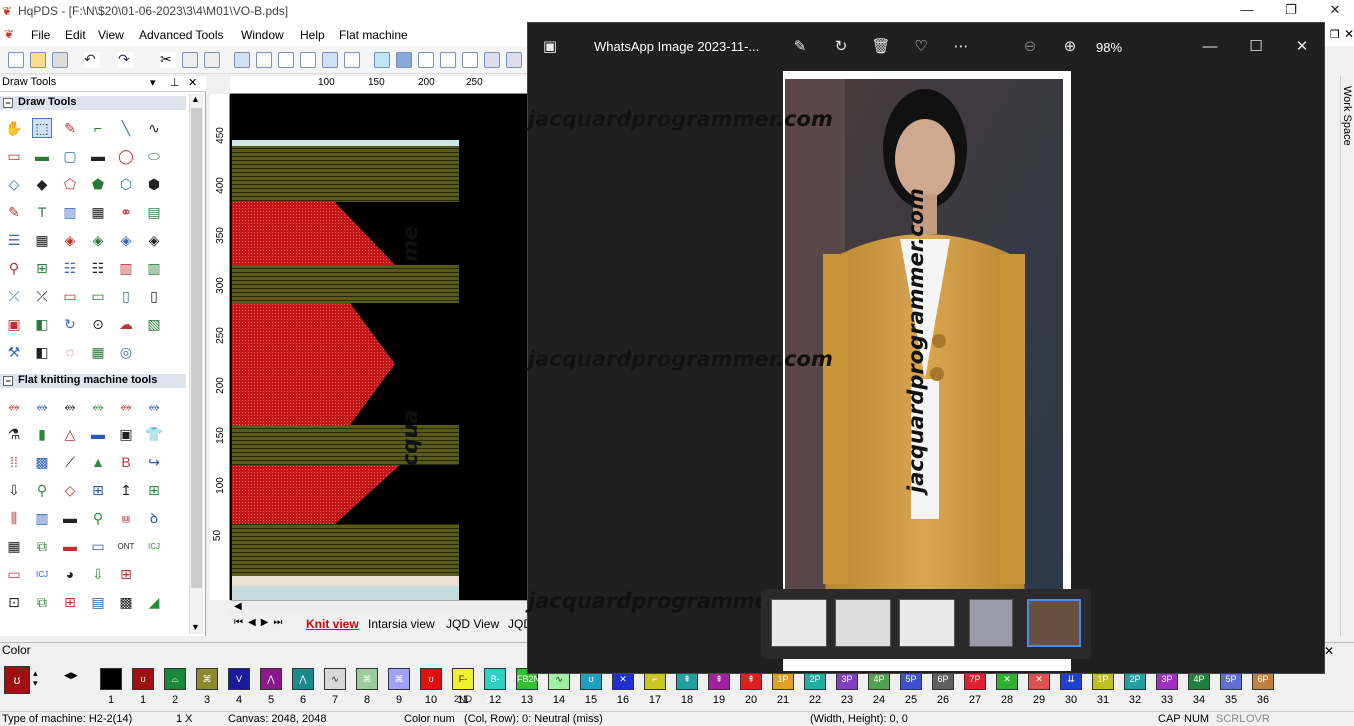 Image resolution: width=1354 pixels, height=726 pixels. Describe the element at coordinates (154, 156) in the screenshot. I see `draw-tool-icon: ⬭` at that location.